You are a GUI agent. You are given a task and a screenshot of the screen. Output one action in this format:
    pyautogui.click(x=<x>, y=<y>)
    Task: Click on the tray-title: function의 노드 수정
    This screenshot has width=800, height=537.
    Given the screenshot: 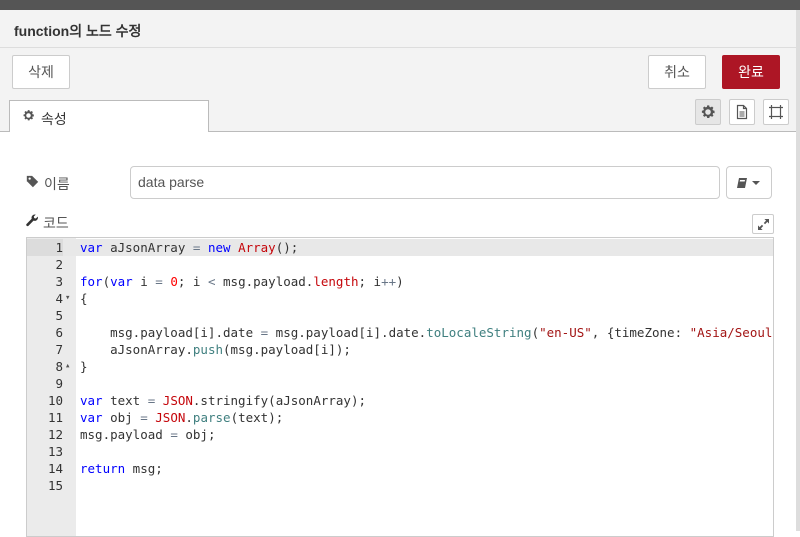 What is the action you would take?
    pyautogui.click(x=78, y=31)
    